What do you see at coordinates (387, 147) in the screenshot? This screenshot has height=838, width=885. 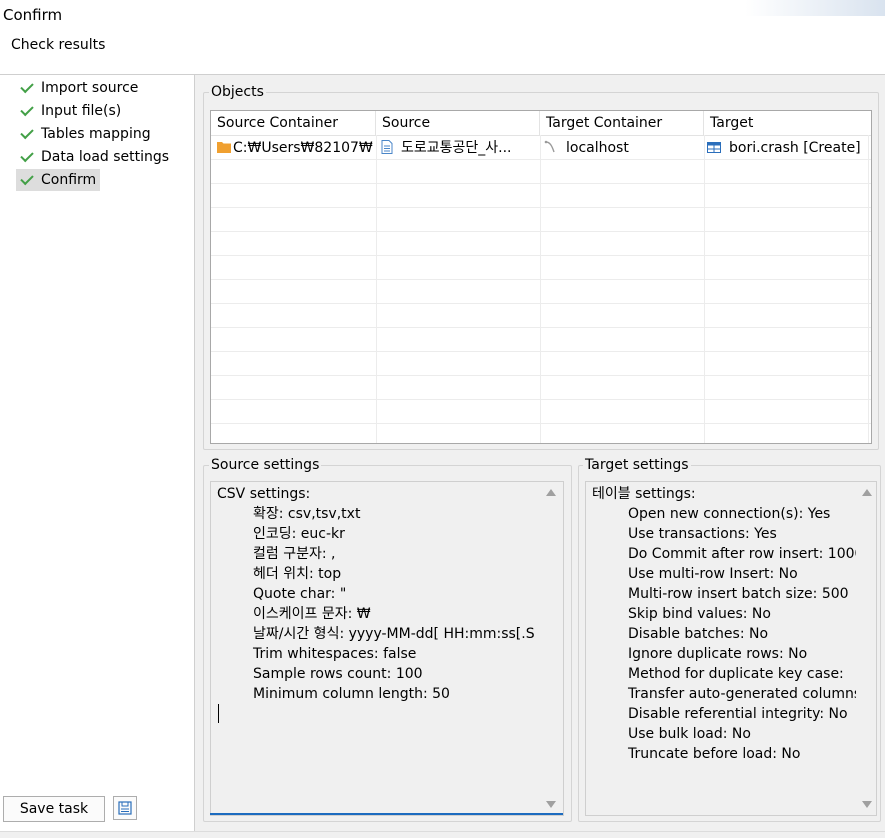 I see `csv-file-icon` at bounding box center [387, 147].